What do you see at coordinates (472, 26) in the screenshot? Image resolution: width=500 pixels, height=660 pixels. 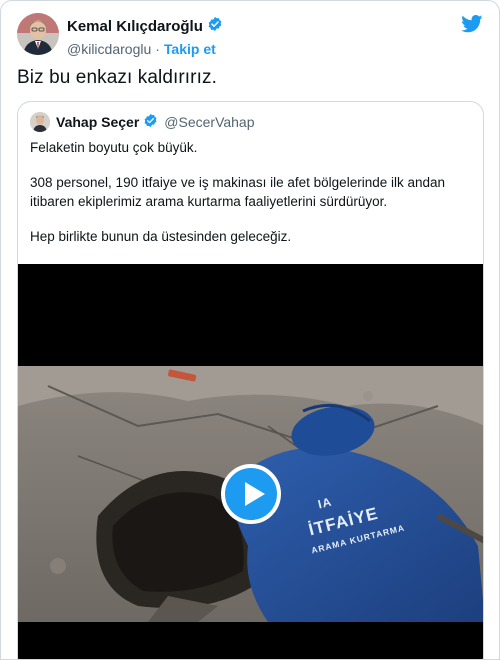 I see `twitter-bird-icon` at bounding box center [472, 26].